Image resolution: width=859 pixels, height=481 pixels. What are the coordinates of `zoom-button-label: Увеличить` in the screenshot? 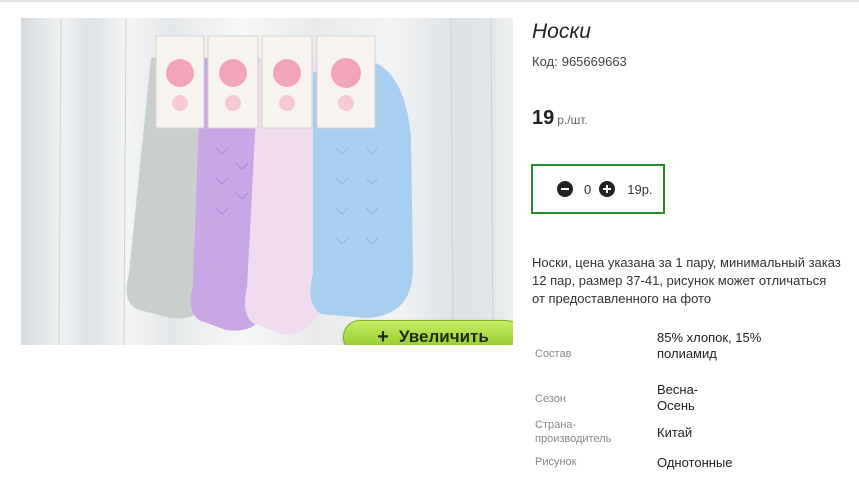 It's located at (443, 336).